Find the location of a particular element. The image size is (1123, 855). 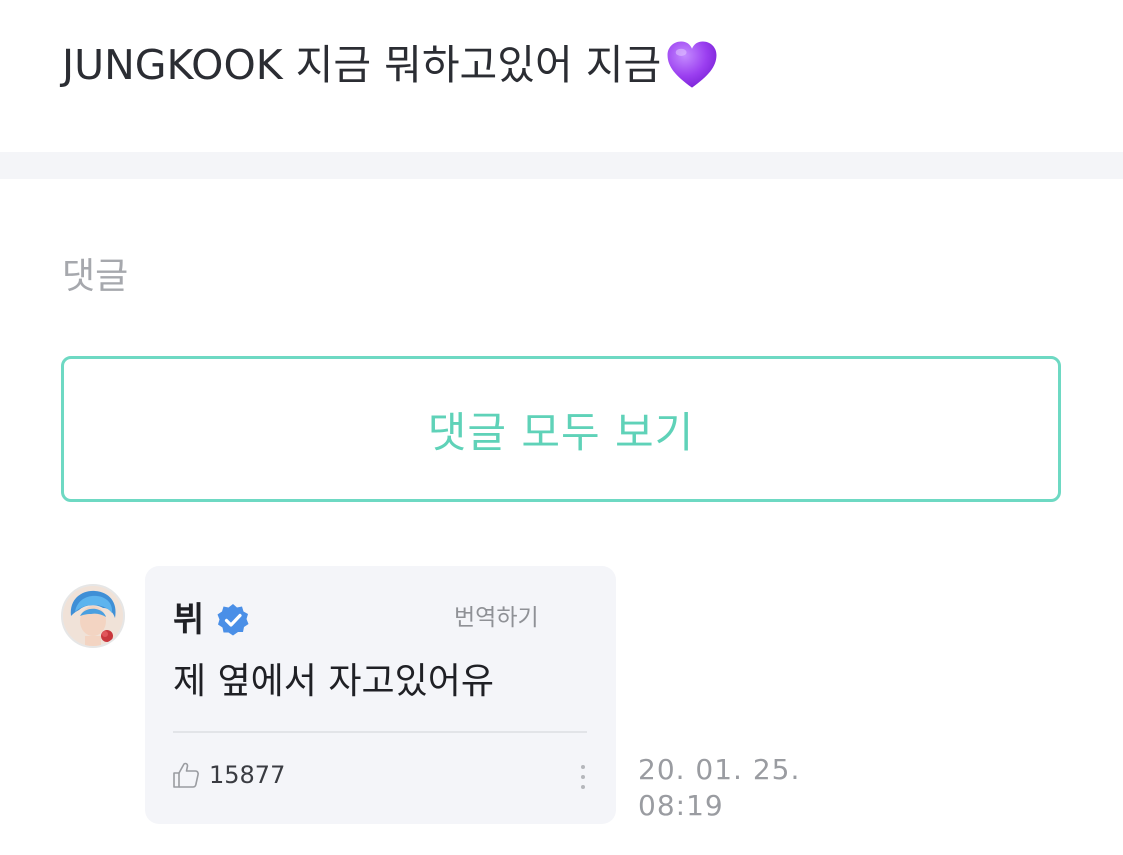

post-text: JUNGKOOK 지금 뭐하고있어 지금 is located at coordinates (391, 65).